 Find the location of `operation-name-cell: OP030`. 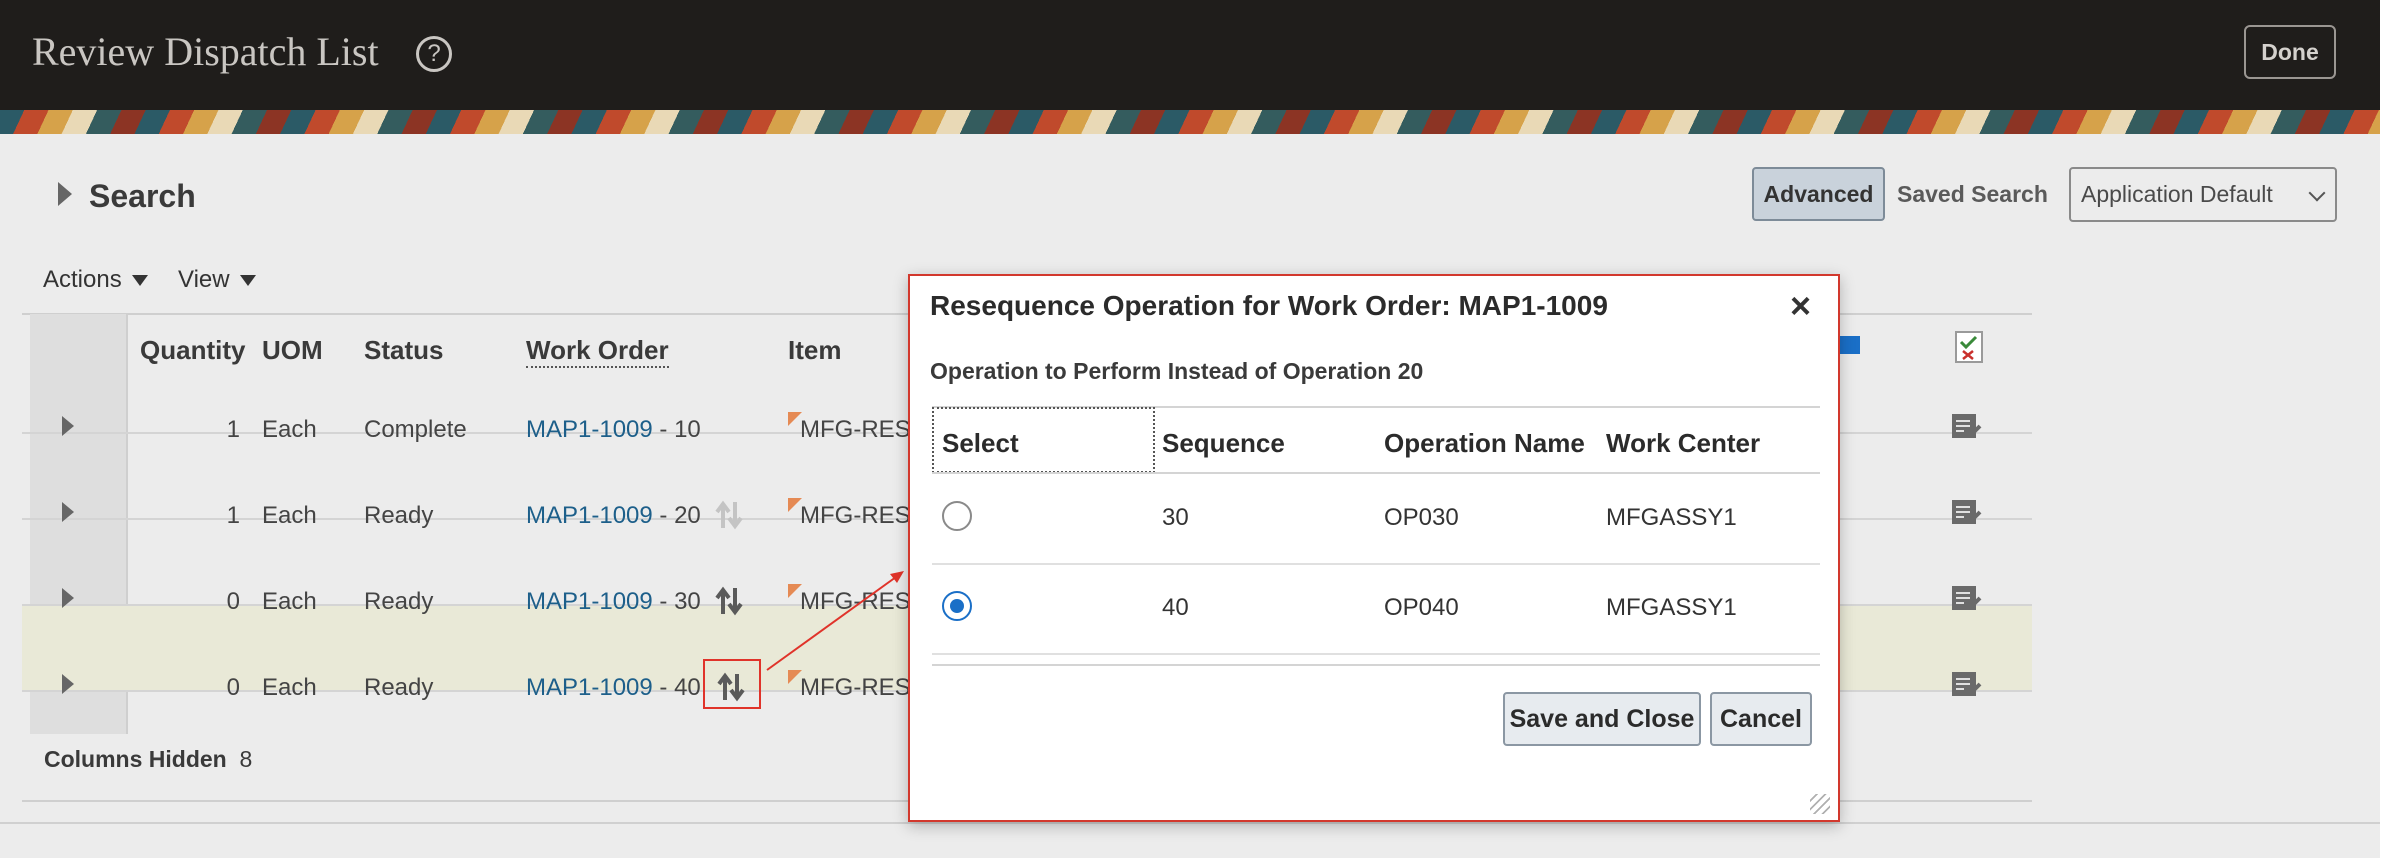

operation-name-cell: OP030 is located at coordinates (1421, 517).